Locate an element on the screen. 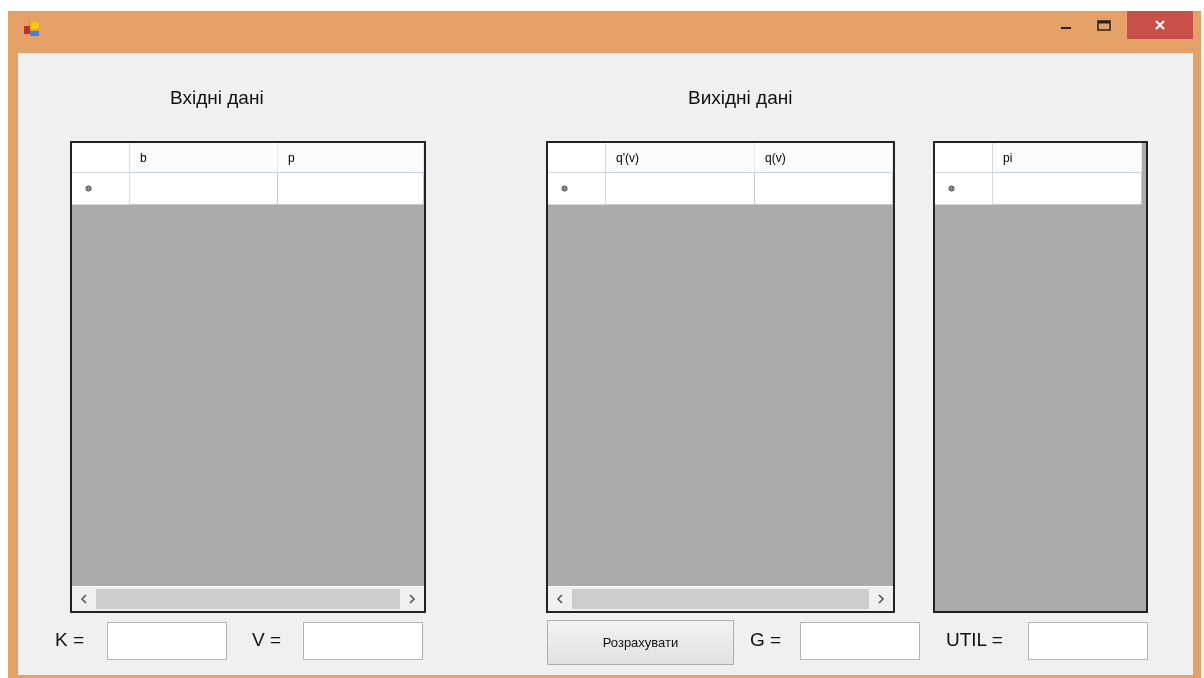  field-label: K = is located at coordinates (70, 640).